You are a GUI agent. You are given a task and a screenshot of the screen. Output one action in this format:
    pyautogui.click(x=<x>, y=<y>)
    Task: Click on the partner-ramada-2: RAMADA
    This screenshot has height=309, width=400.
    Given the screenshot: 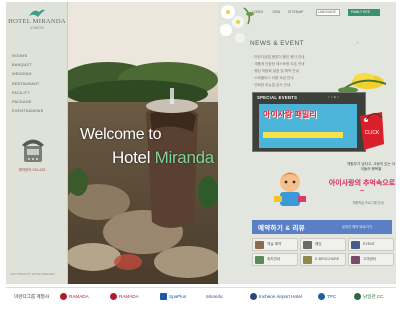 What is the action you would take?
    pyautogui.click(x=124, y=297)
    